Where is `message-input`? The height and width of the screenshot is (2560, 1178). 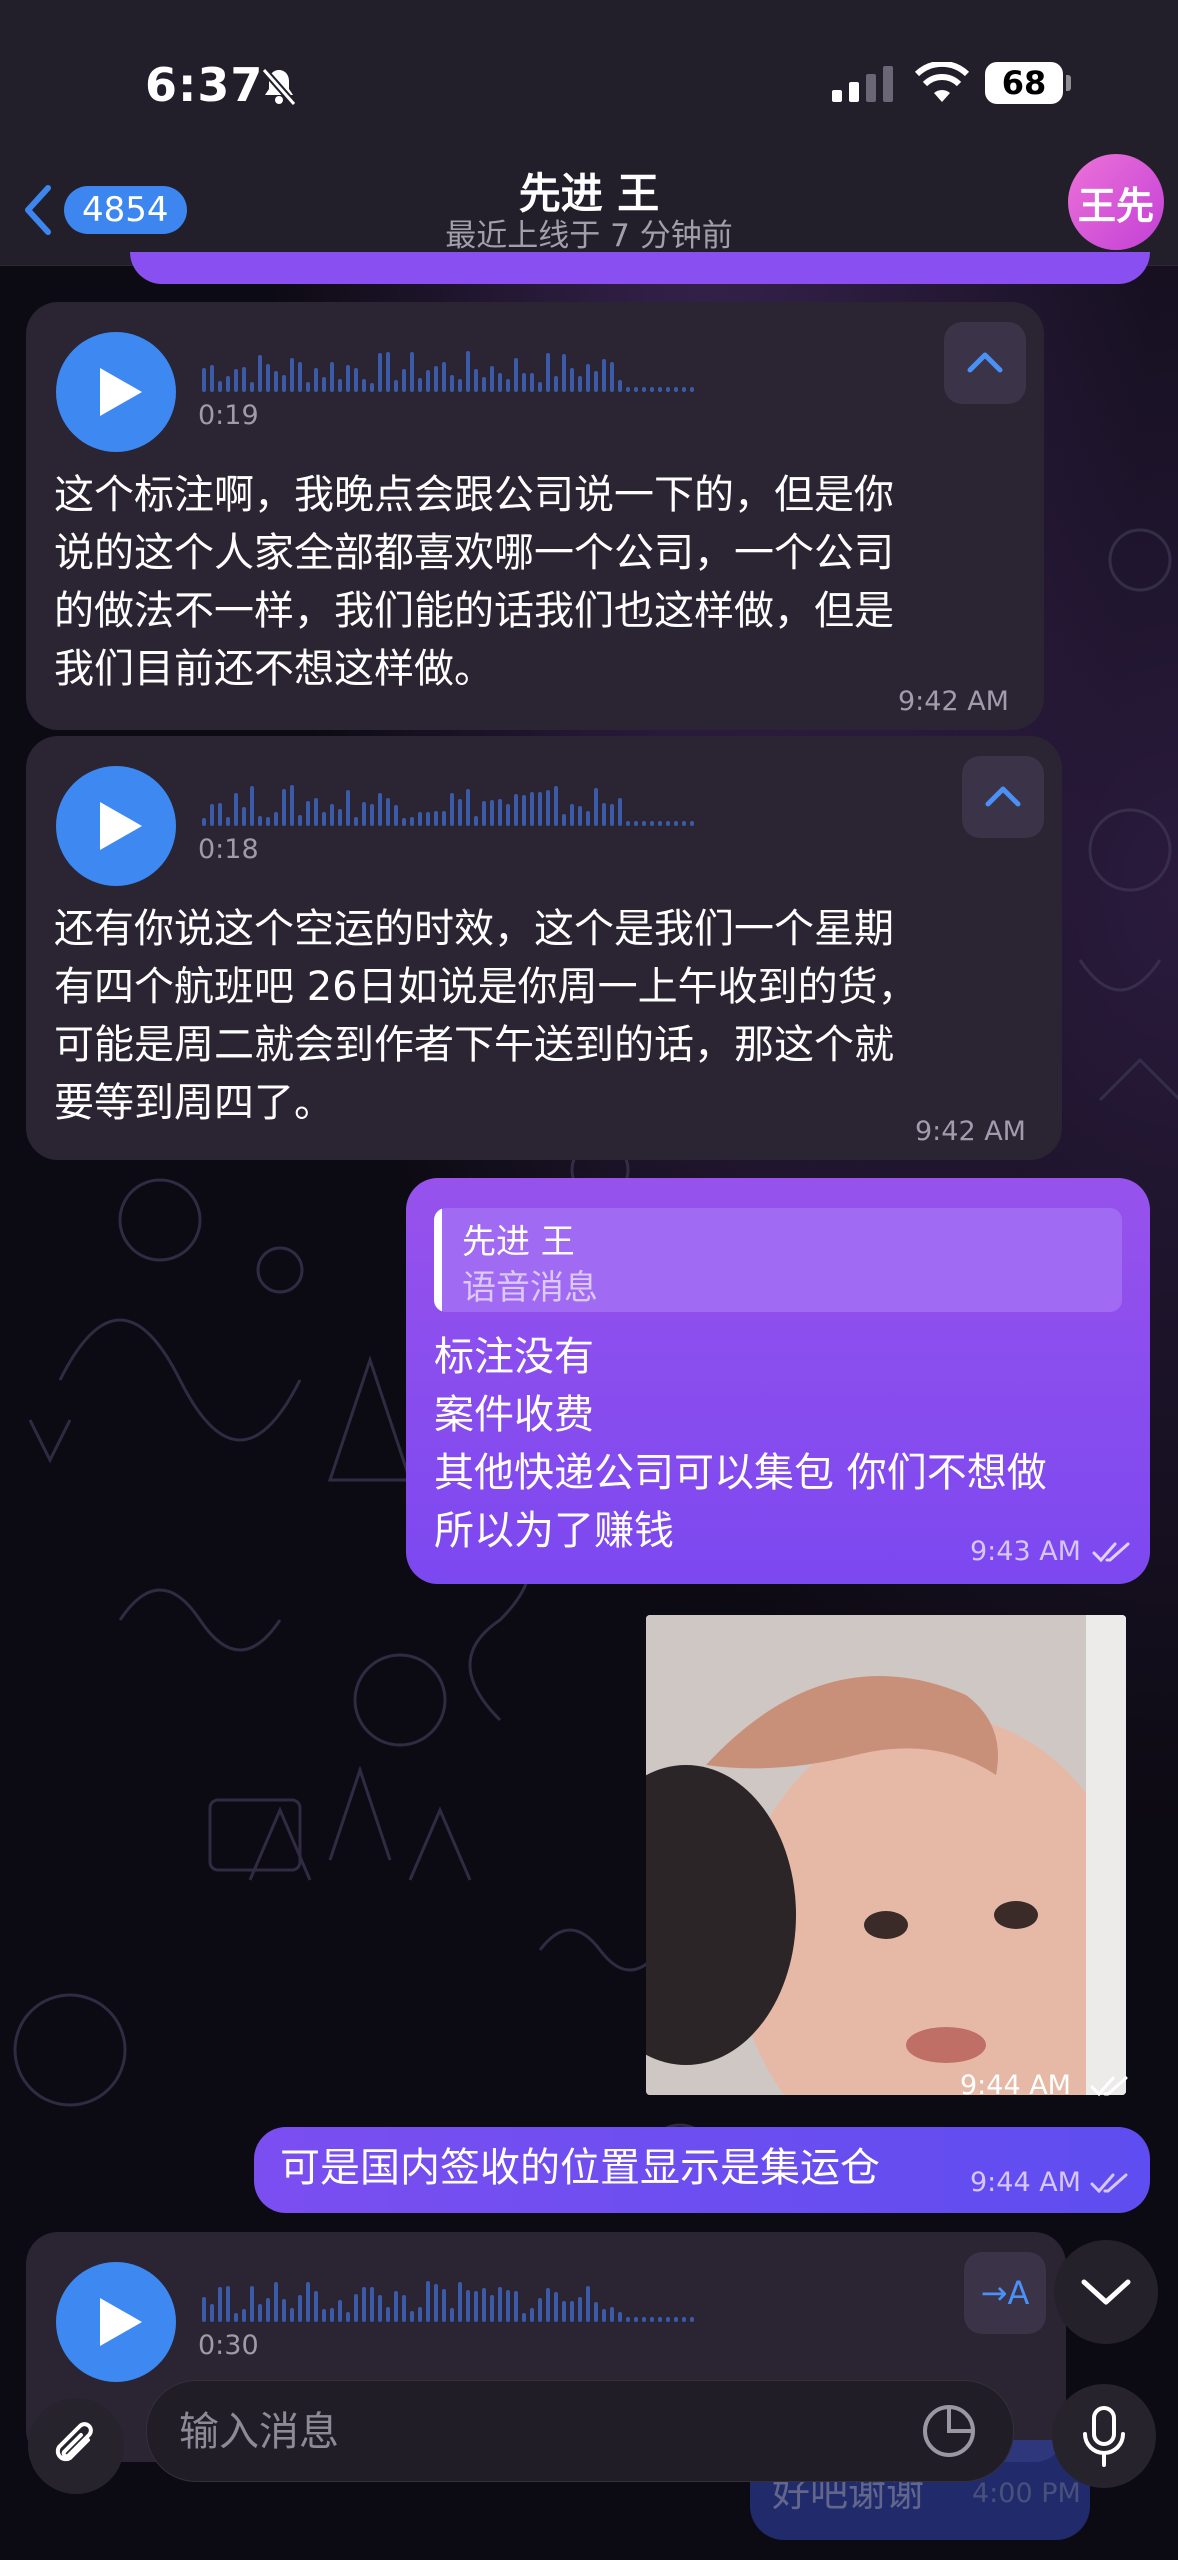 message-input is located at coordinates (529, 2432).